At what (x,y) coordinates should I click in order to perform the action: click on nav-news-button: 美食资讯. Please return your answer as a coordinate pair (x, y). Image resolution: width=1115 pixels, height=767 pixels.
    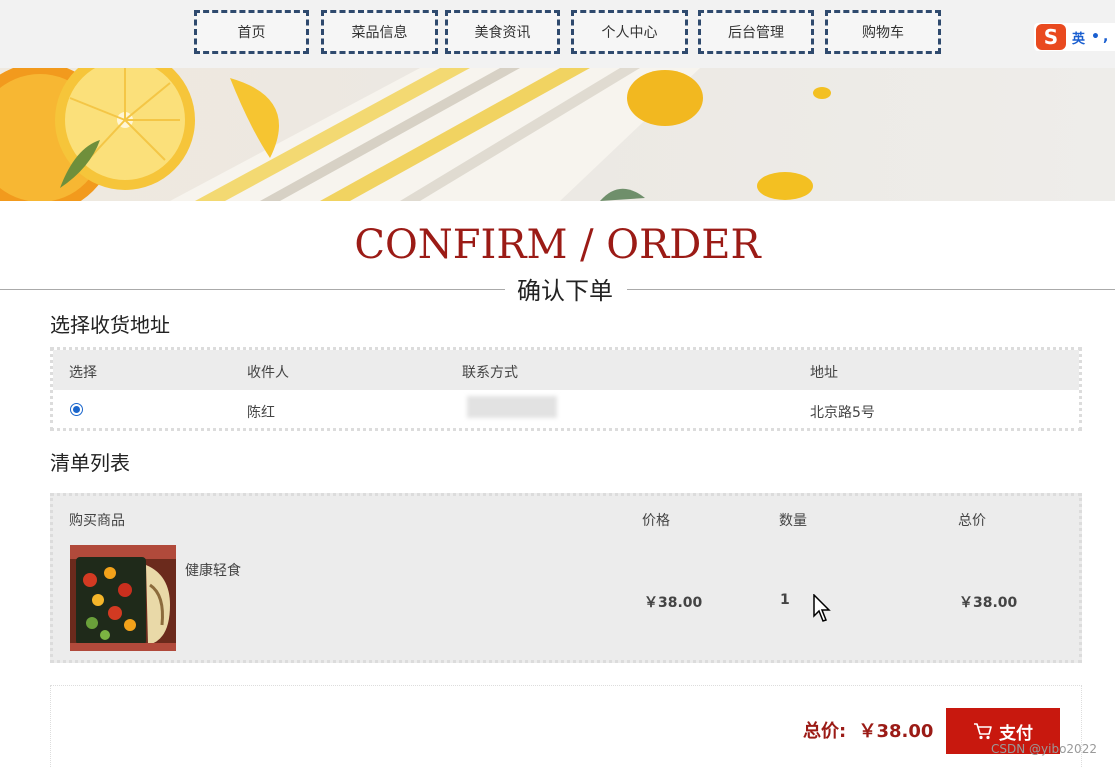
    Looking at the image, I should click on (502, 32).